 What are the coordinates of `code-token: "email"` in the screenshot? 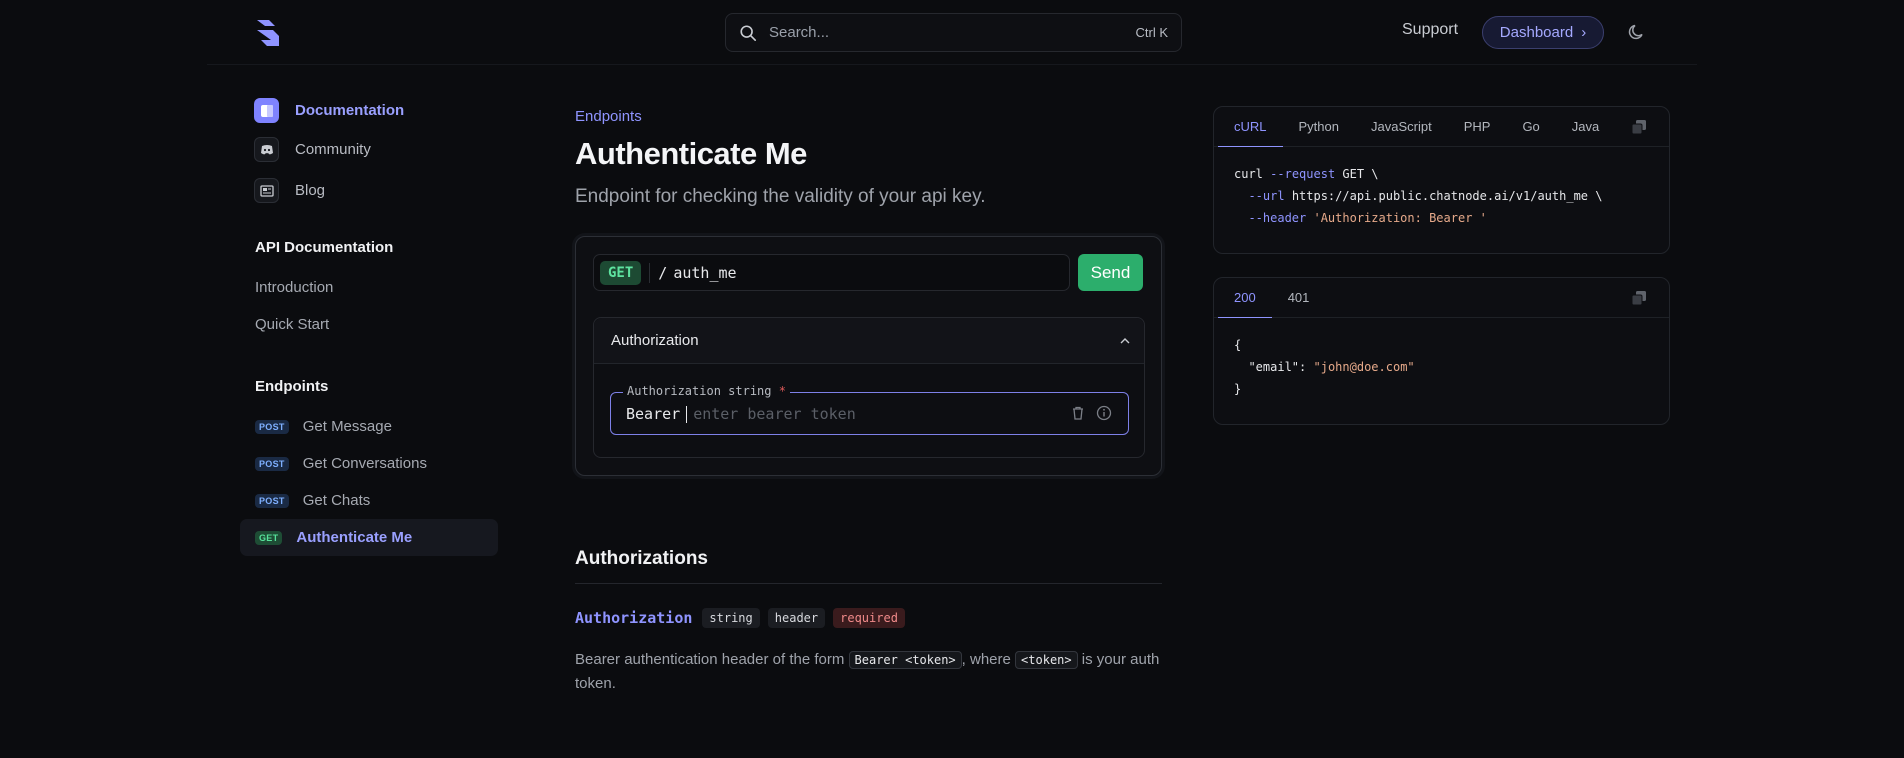 It's located at (1274, 367).